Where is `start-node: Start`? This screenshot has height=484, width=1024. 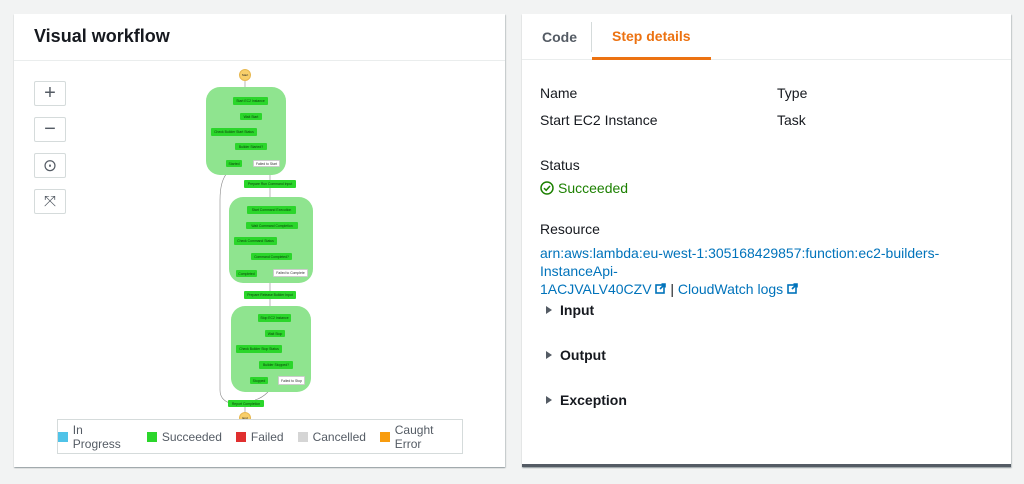
start-node: Start is located at coordinates (245, 75).